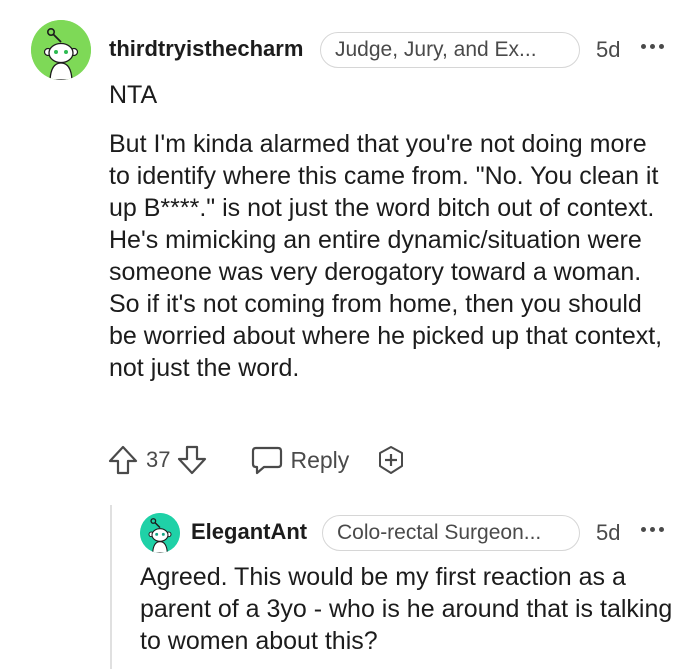  Describe the element at coordinates (123, 460) in the screenshot. I see `upvote-arrow-icon` at that location.